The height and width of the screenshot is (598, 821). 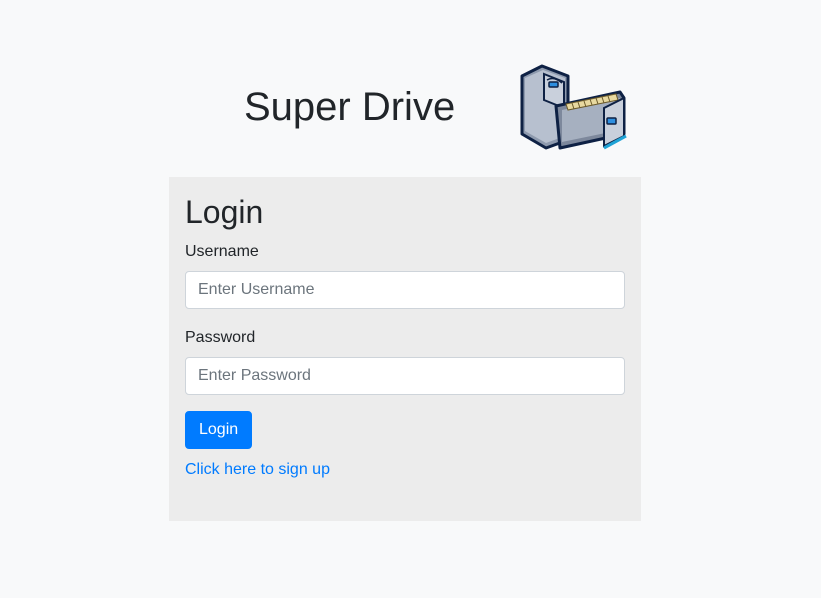 What do you see at coordinates (222, 251) in the screenshot?
I see `username-label: Username` at bounding box center [222, 251].